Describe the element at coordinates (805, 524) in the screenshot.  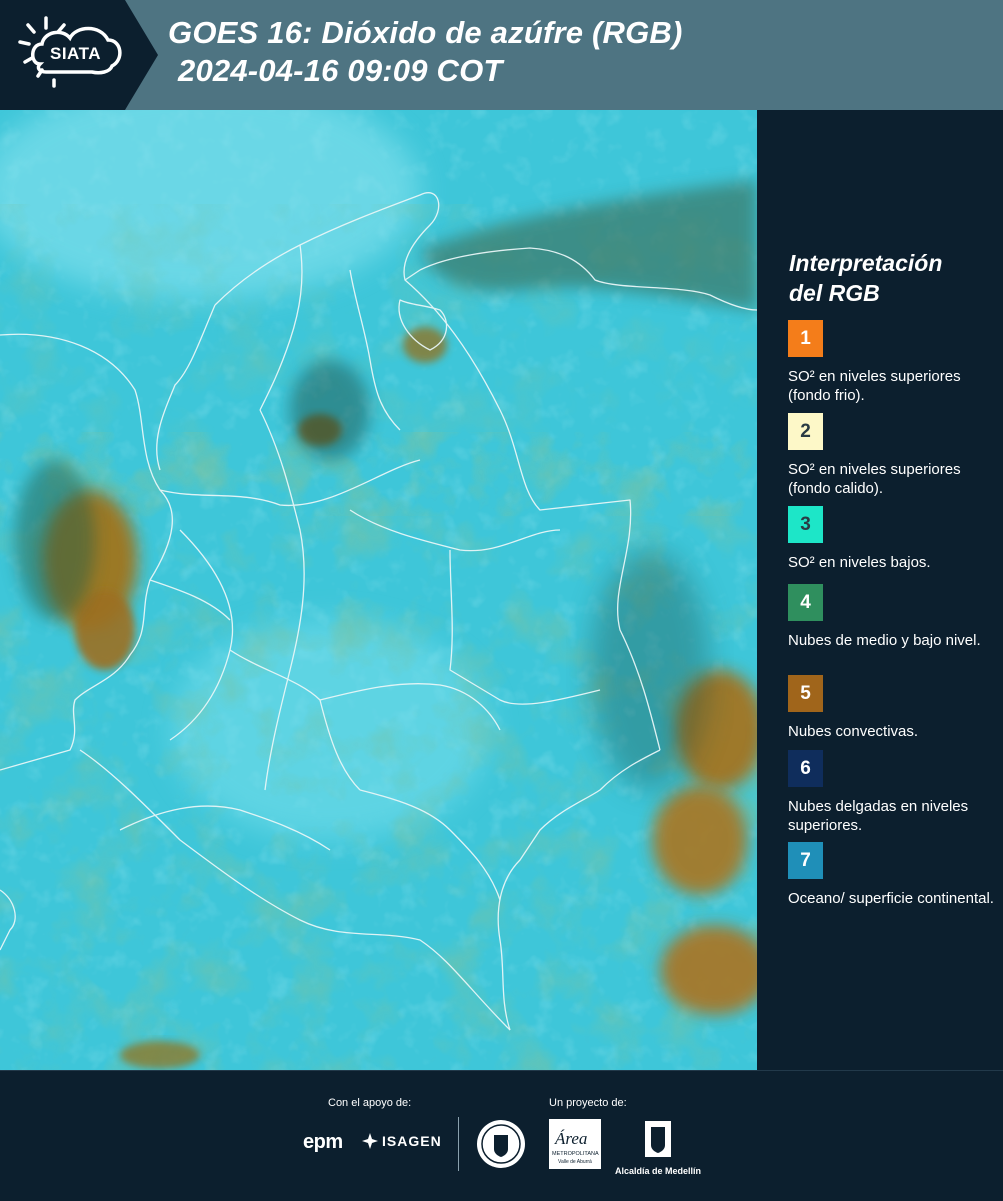
I see `legend-swatch: 3` at that location.